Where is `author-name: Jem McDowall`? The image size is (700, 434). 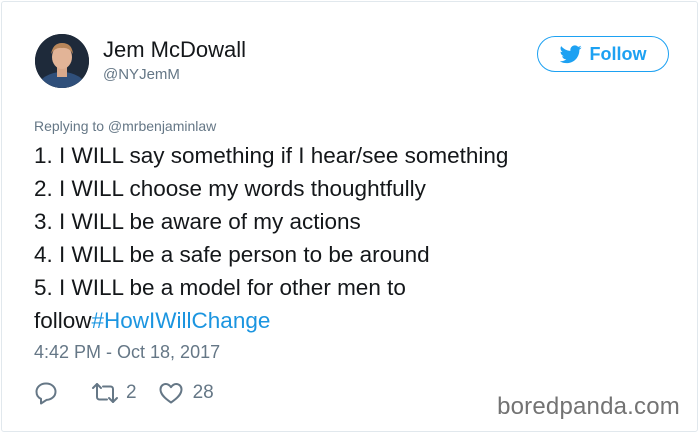 author-name: Jem McDowall is located at coordinates (174, 50).